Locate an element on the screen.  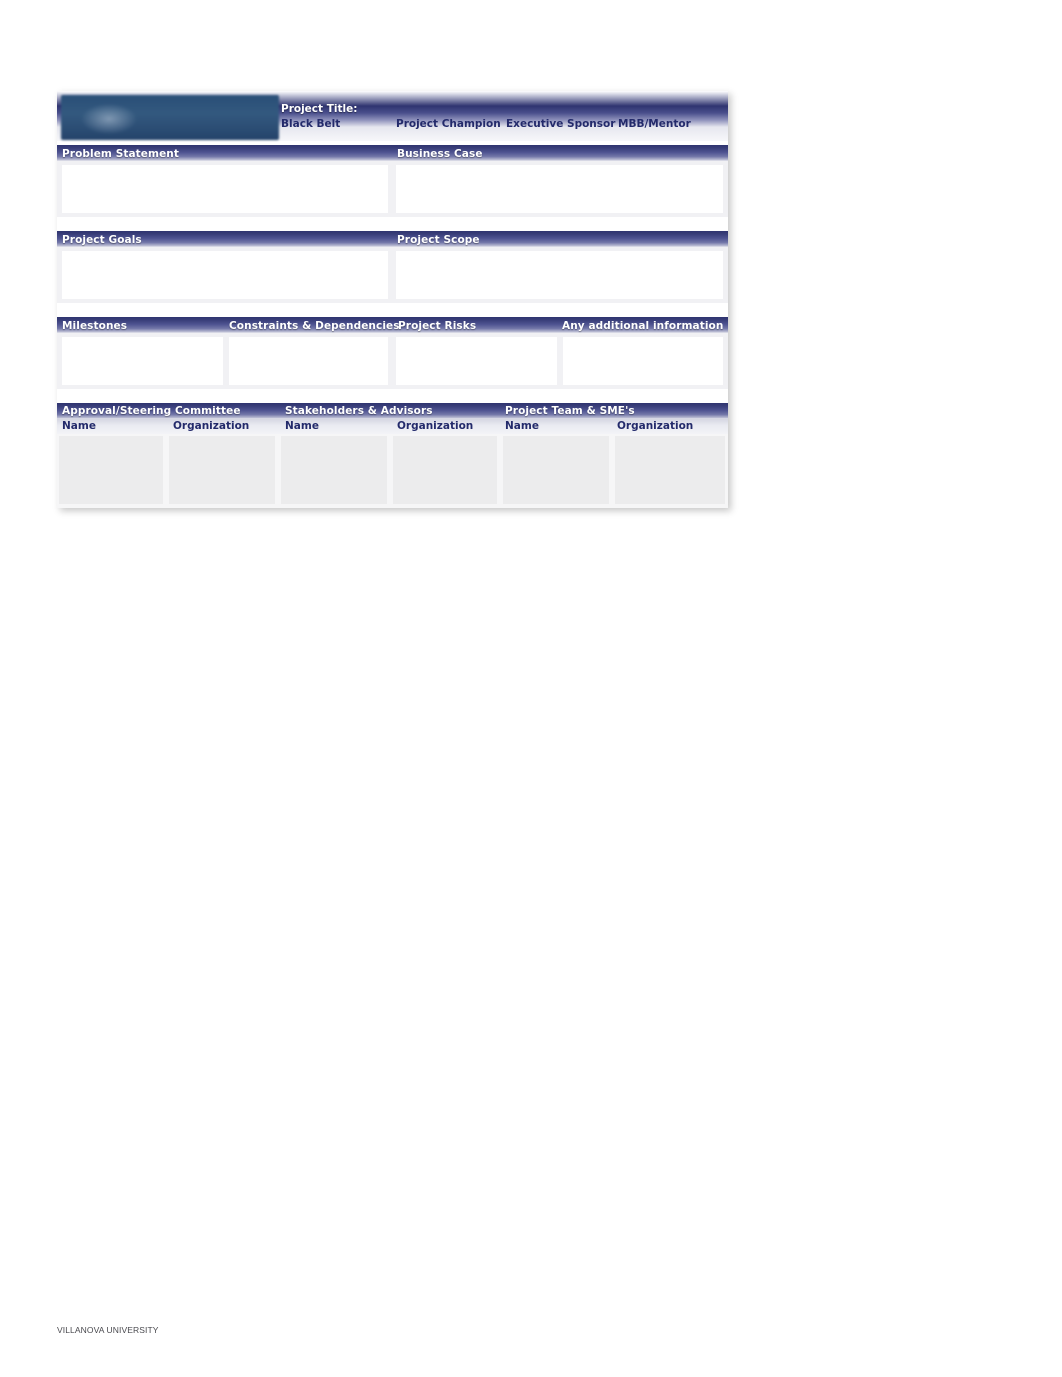
stakeholders-name-column-header: Name is located at coordinates (302, 426).